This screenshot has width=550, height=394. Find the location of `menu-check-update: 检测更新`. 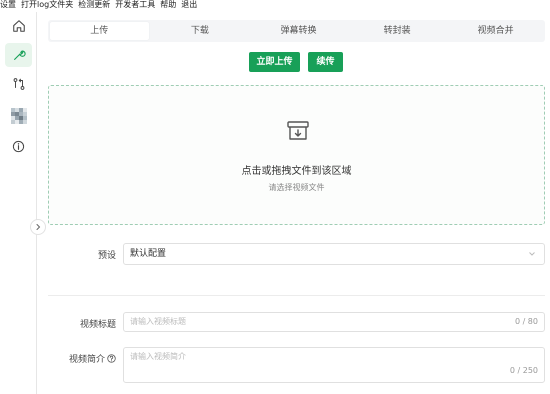

menu-check-update: 检测更新 is located at coordinates (94, 4).